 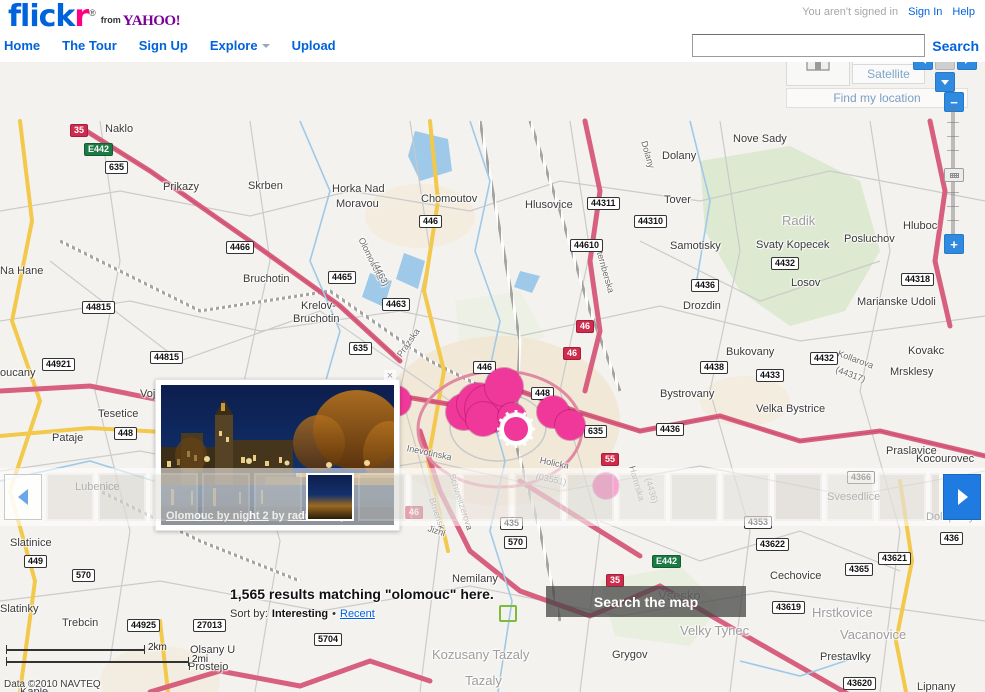 I want to click on explore-dropdown-toggle, so click(x=265, y=45).